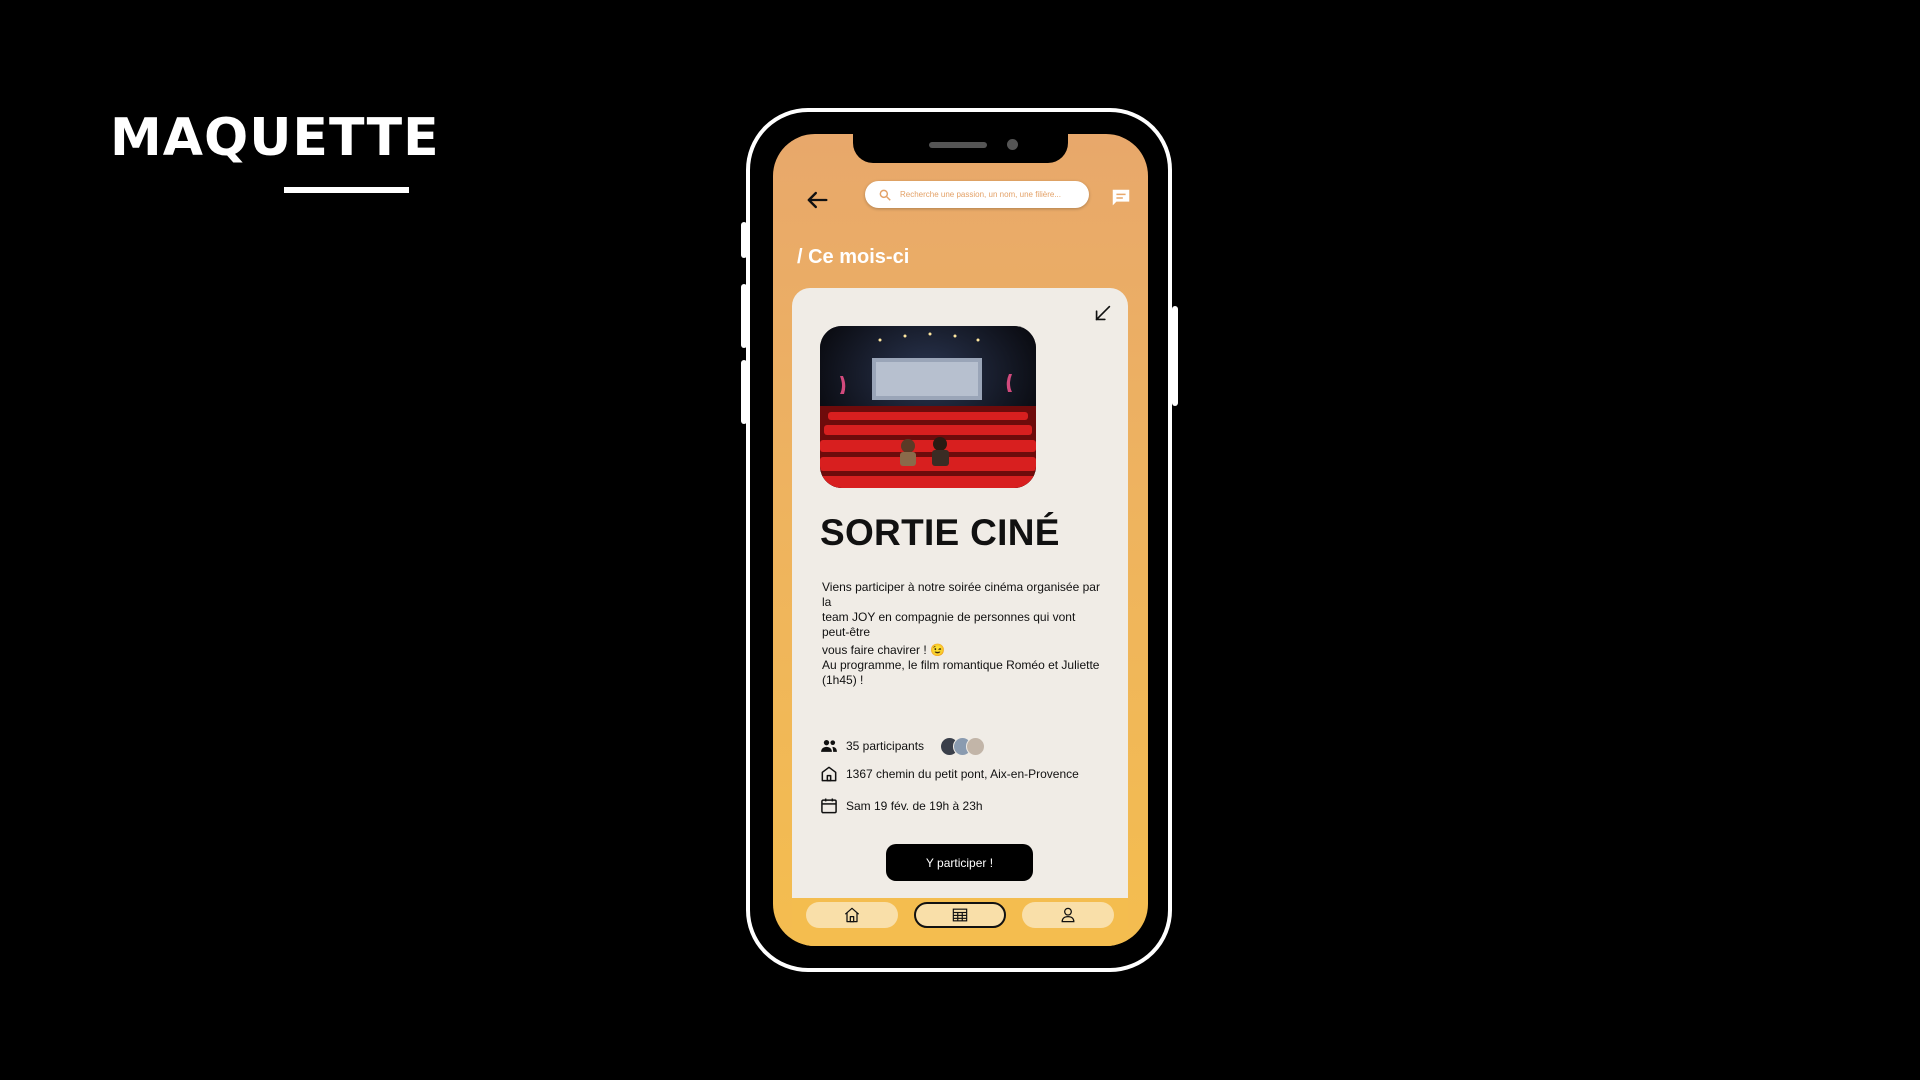  I want to click on nav-profile, so click(1068, 915).